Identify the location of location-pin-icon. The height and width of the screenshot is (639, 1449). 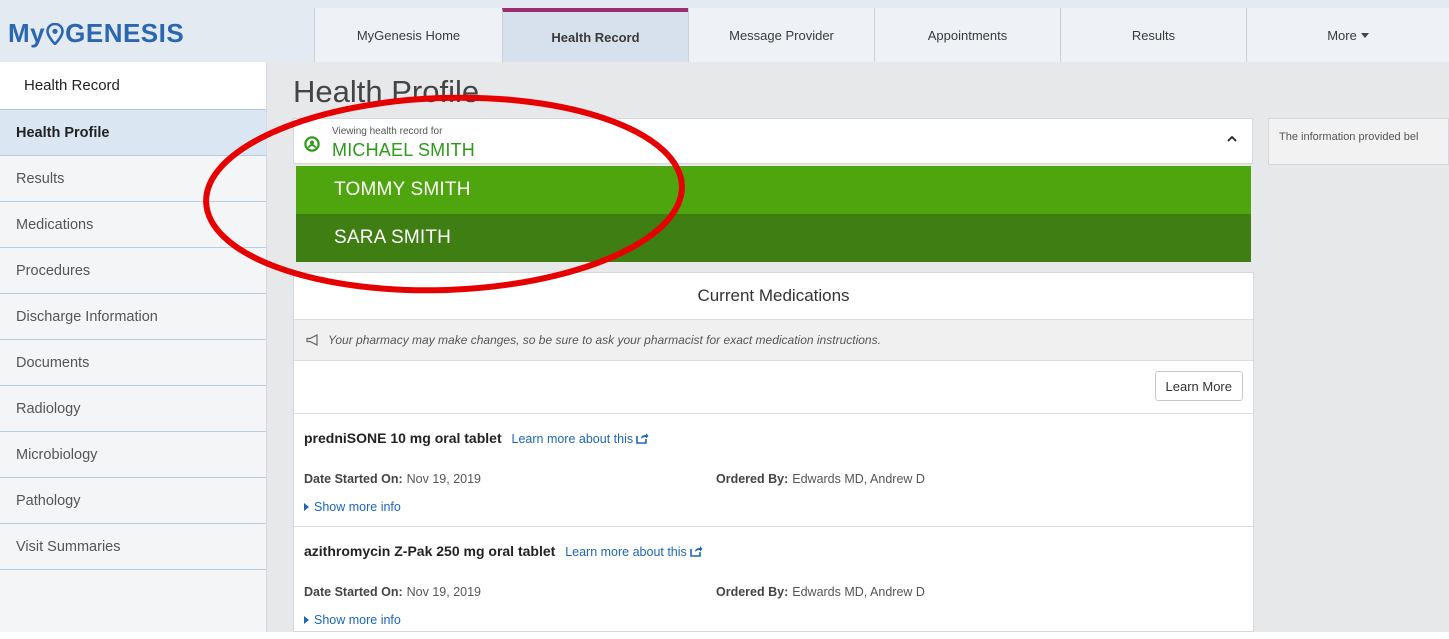
(55, 34).